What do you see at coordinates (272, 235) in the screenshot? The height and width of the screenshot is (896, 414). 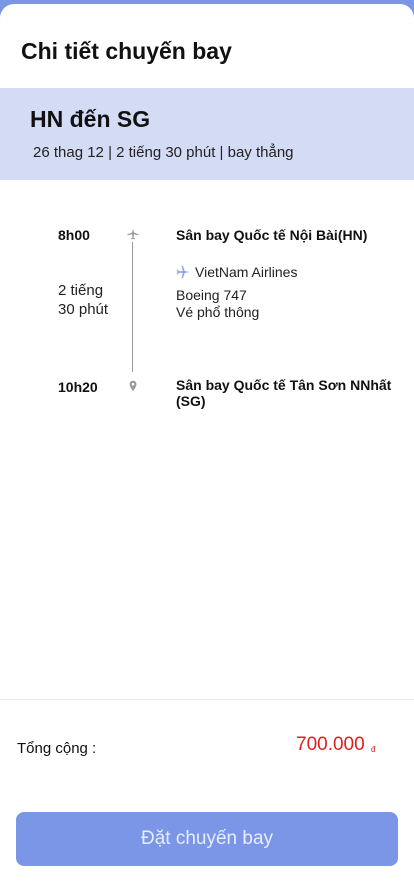 I see `departure-airport: Sân bay Quốc tế Nội Bài(HN)` at bounding box center [272, 235].